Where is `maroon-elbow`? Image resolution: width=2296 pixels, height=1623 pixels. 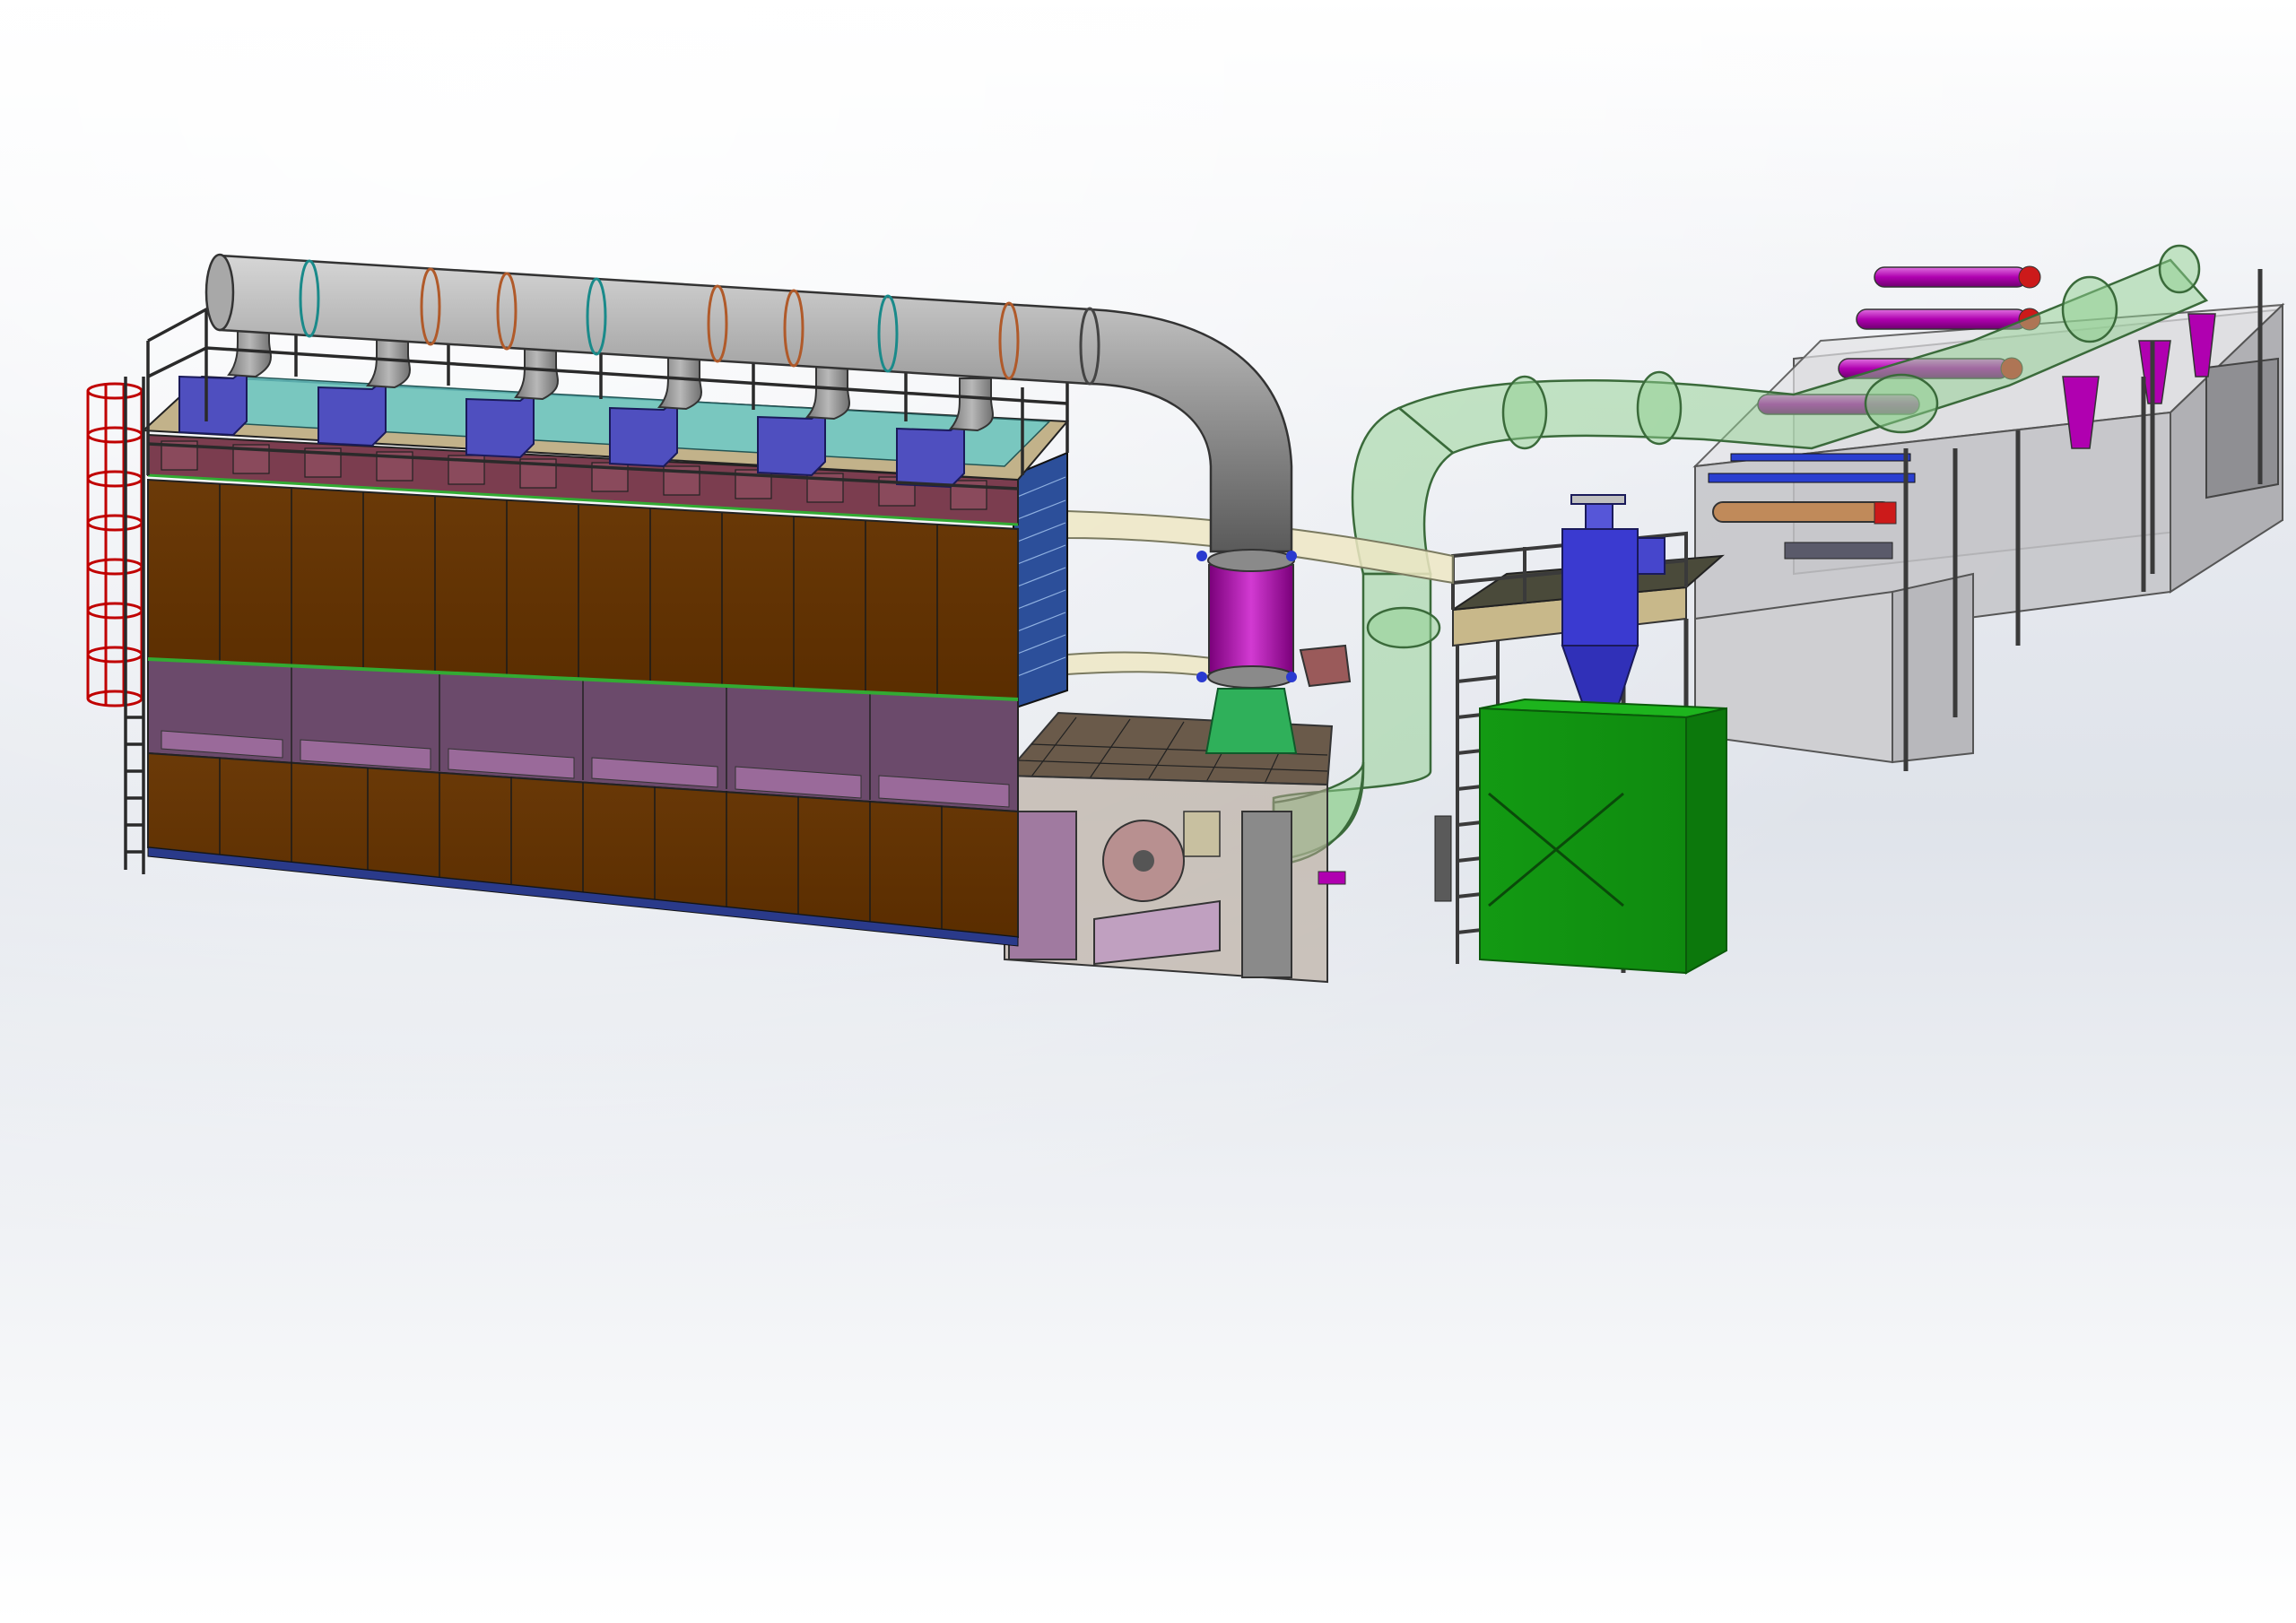
maroon-elbow is located at coordinates (1325, 666).